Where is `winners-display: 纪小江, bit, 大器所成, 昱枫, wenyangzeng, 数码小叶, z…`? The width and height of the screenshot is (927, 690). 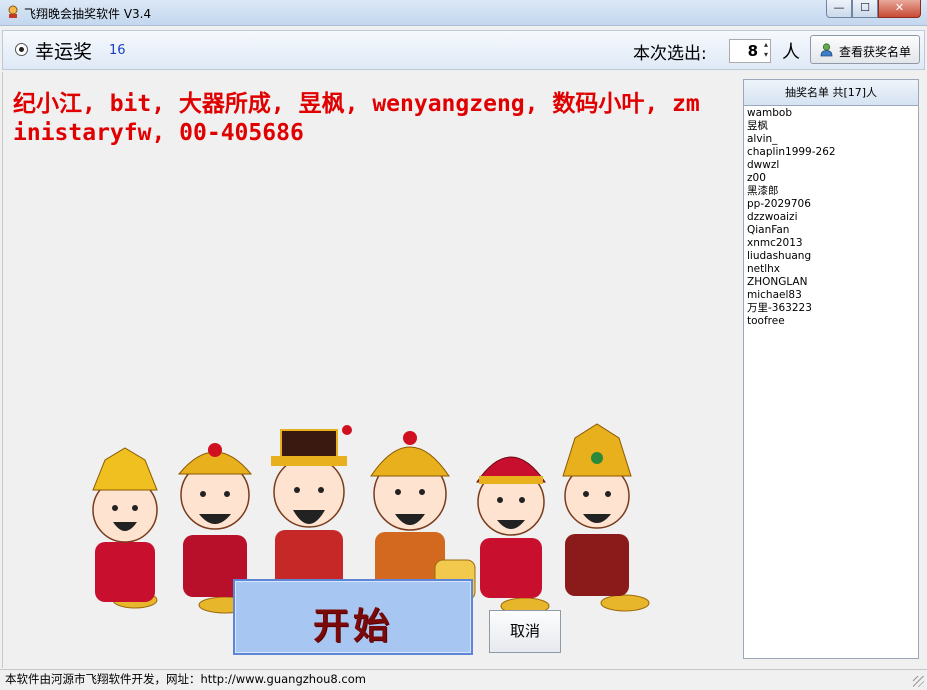 winners-display: 纪小江, bit, 大器所成, 昱枫, wenyangzeng, 数码小叶, z… is located at coordinates (356, 118).